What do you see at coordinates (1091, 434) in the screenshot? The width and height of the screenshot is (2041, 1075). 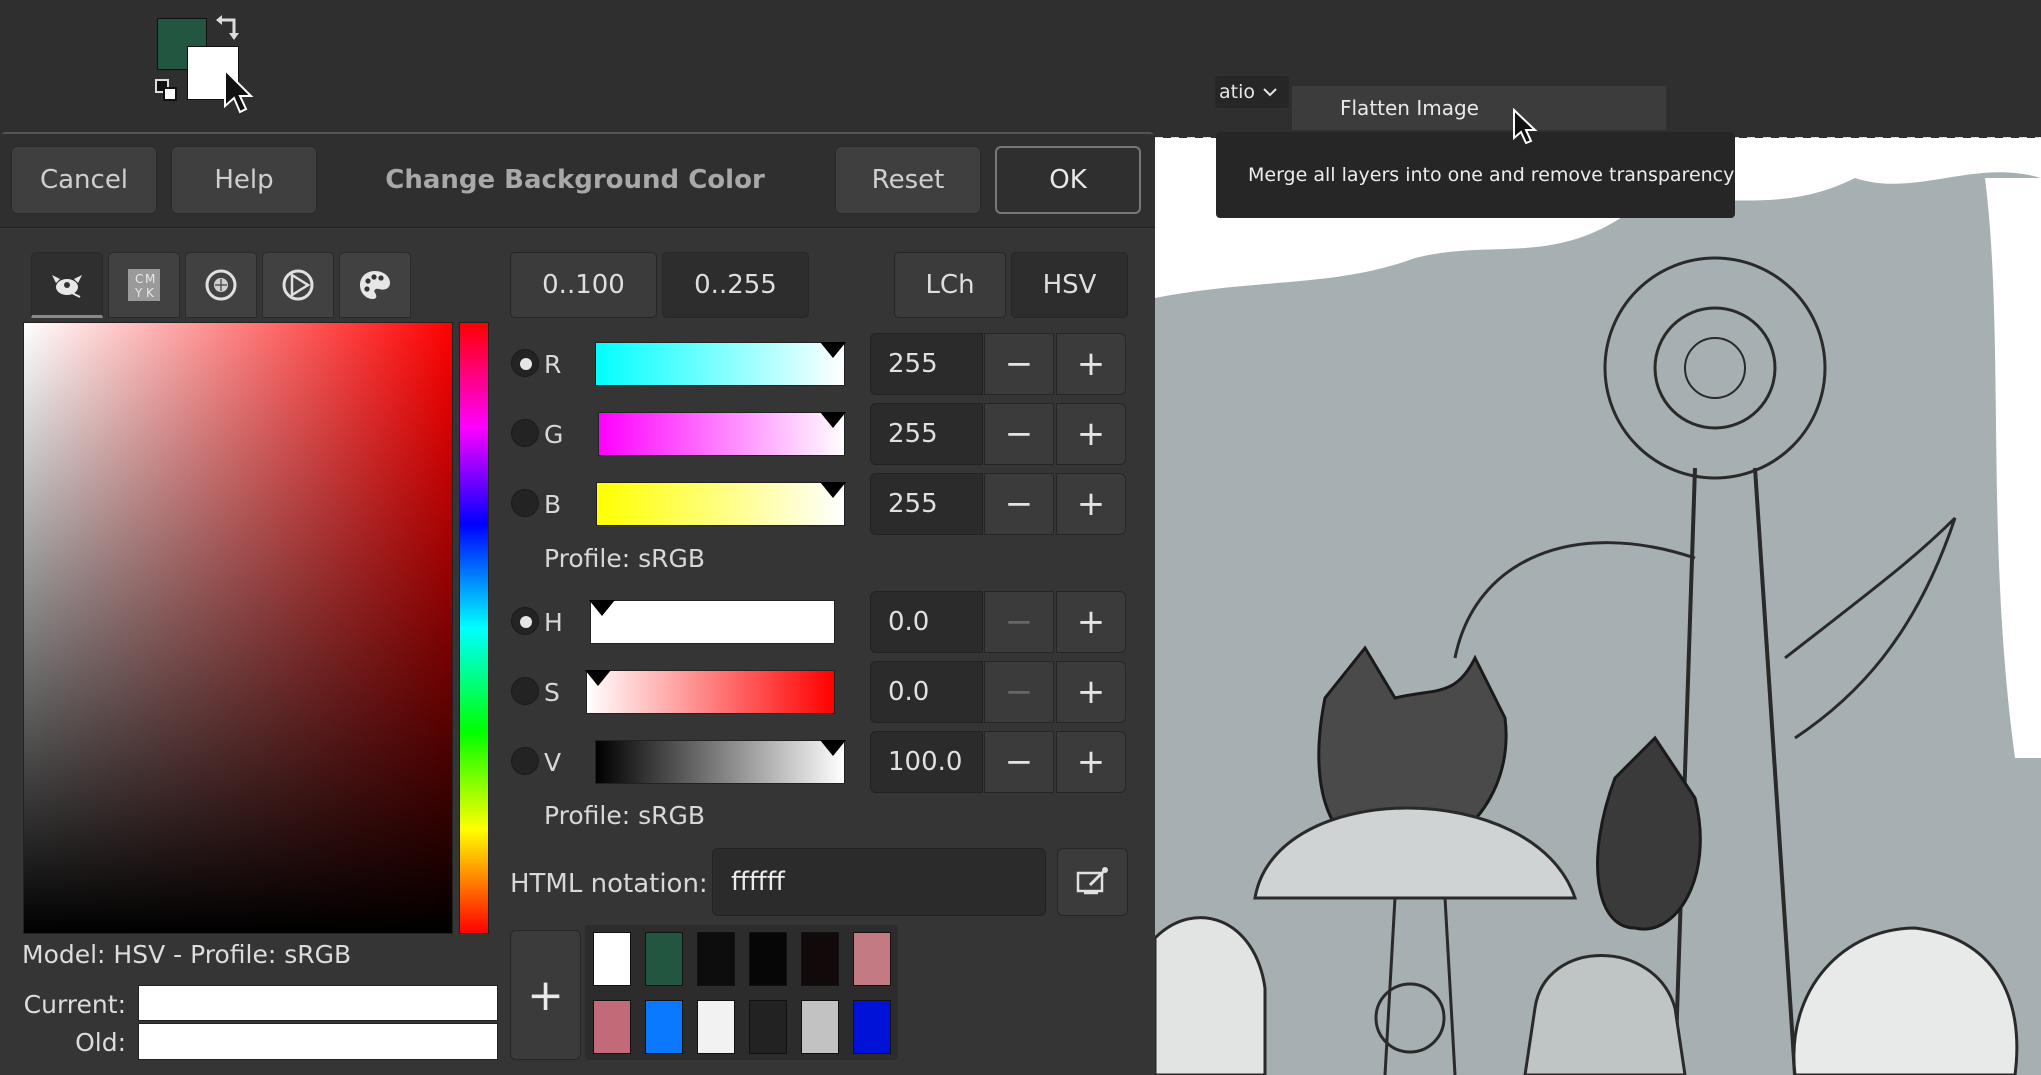 I see `g-increment-button: +` at bounding box center [1091, 434].